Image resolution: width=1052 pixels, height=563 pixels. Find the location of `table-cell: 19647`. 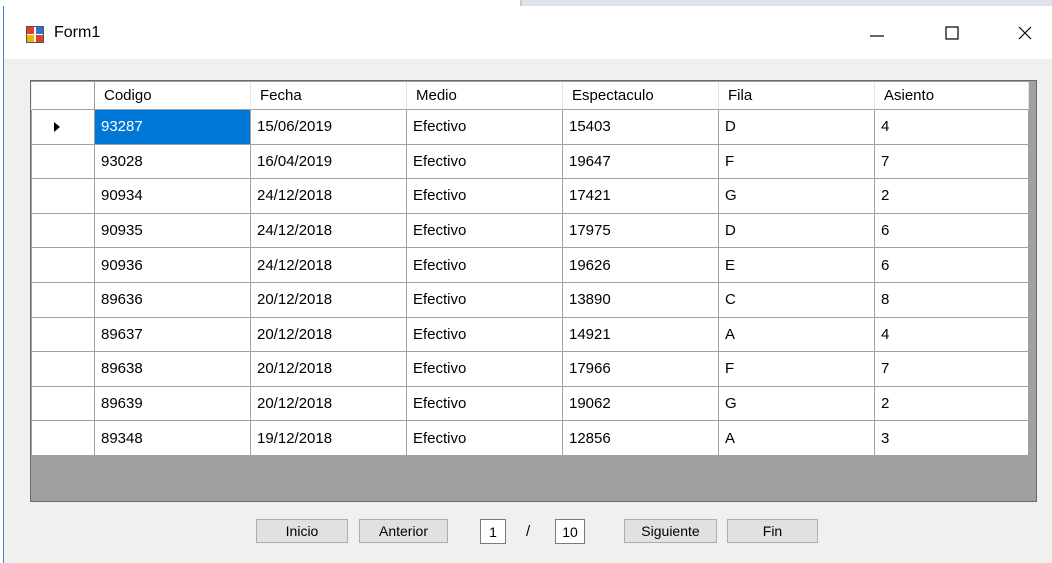

table-cell: 19647 is located at coordinates (641, 162).